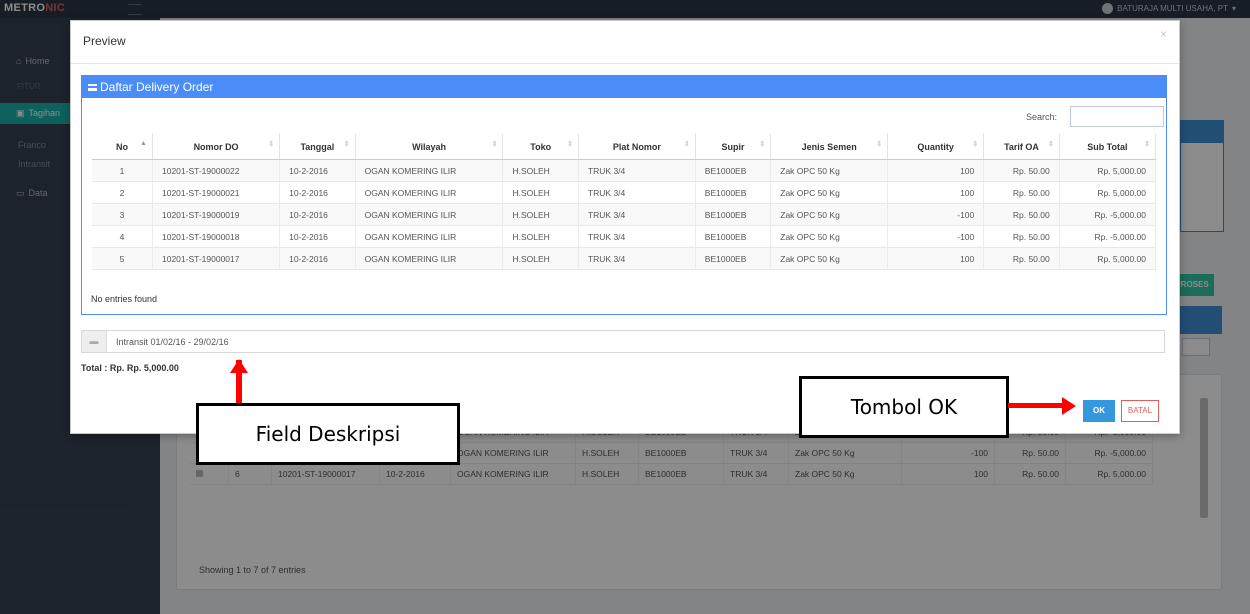 The width and height of the screenshot is (1250, 614). I want to click on modal-divider, so click(625, 63).